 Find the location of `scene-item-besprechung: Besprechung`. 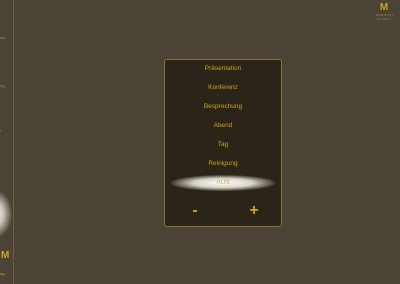

scene-item-besprechung: Besprechung is located at coordinates (223, 107).